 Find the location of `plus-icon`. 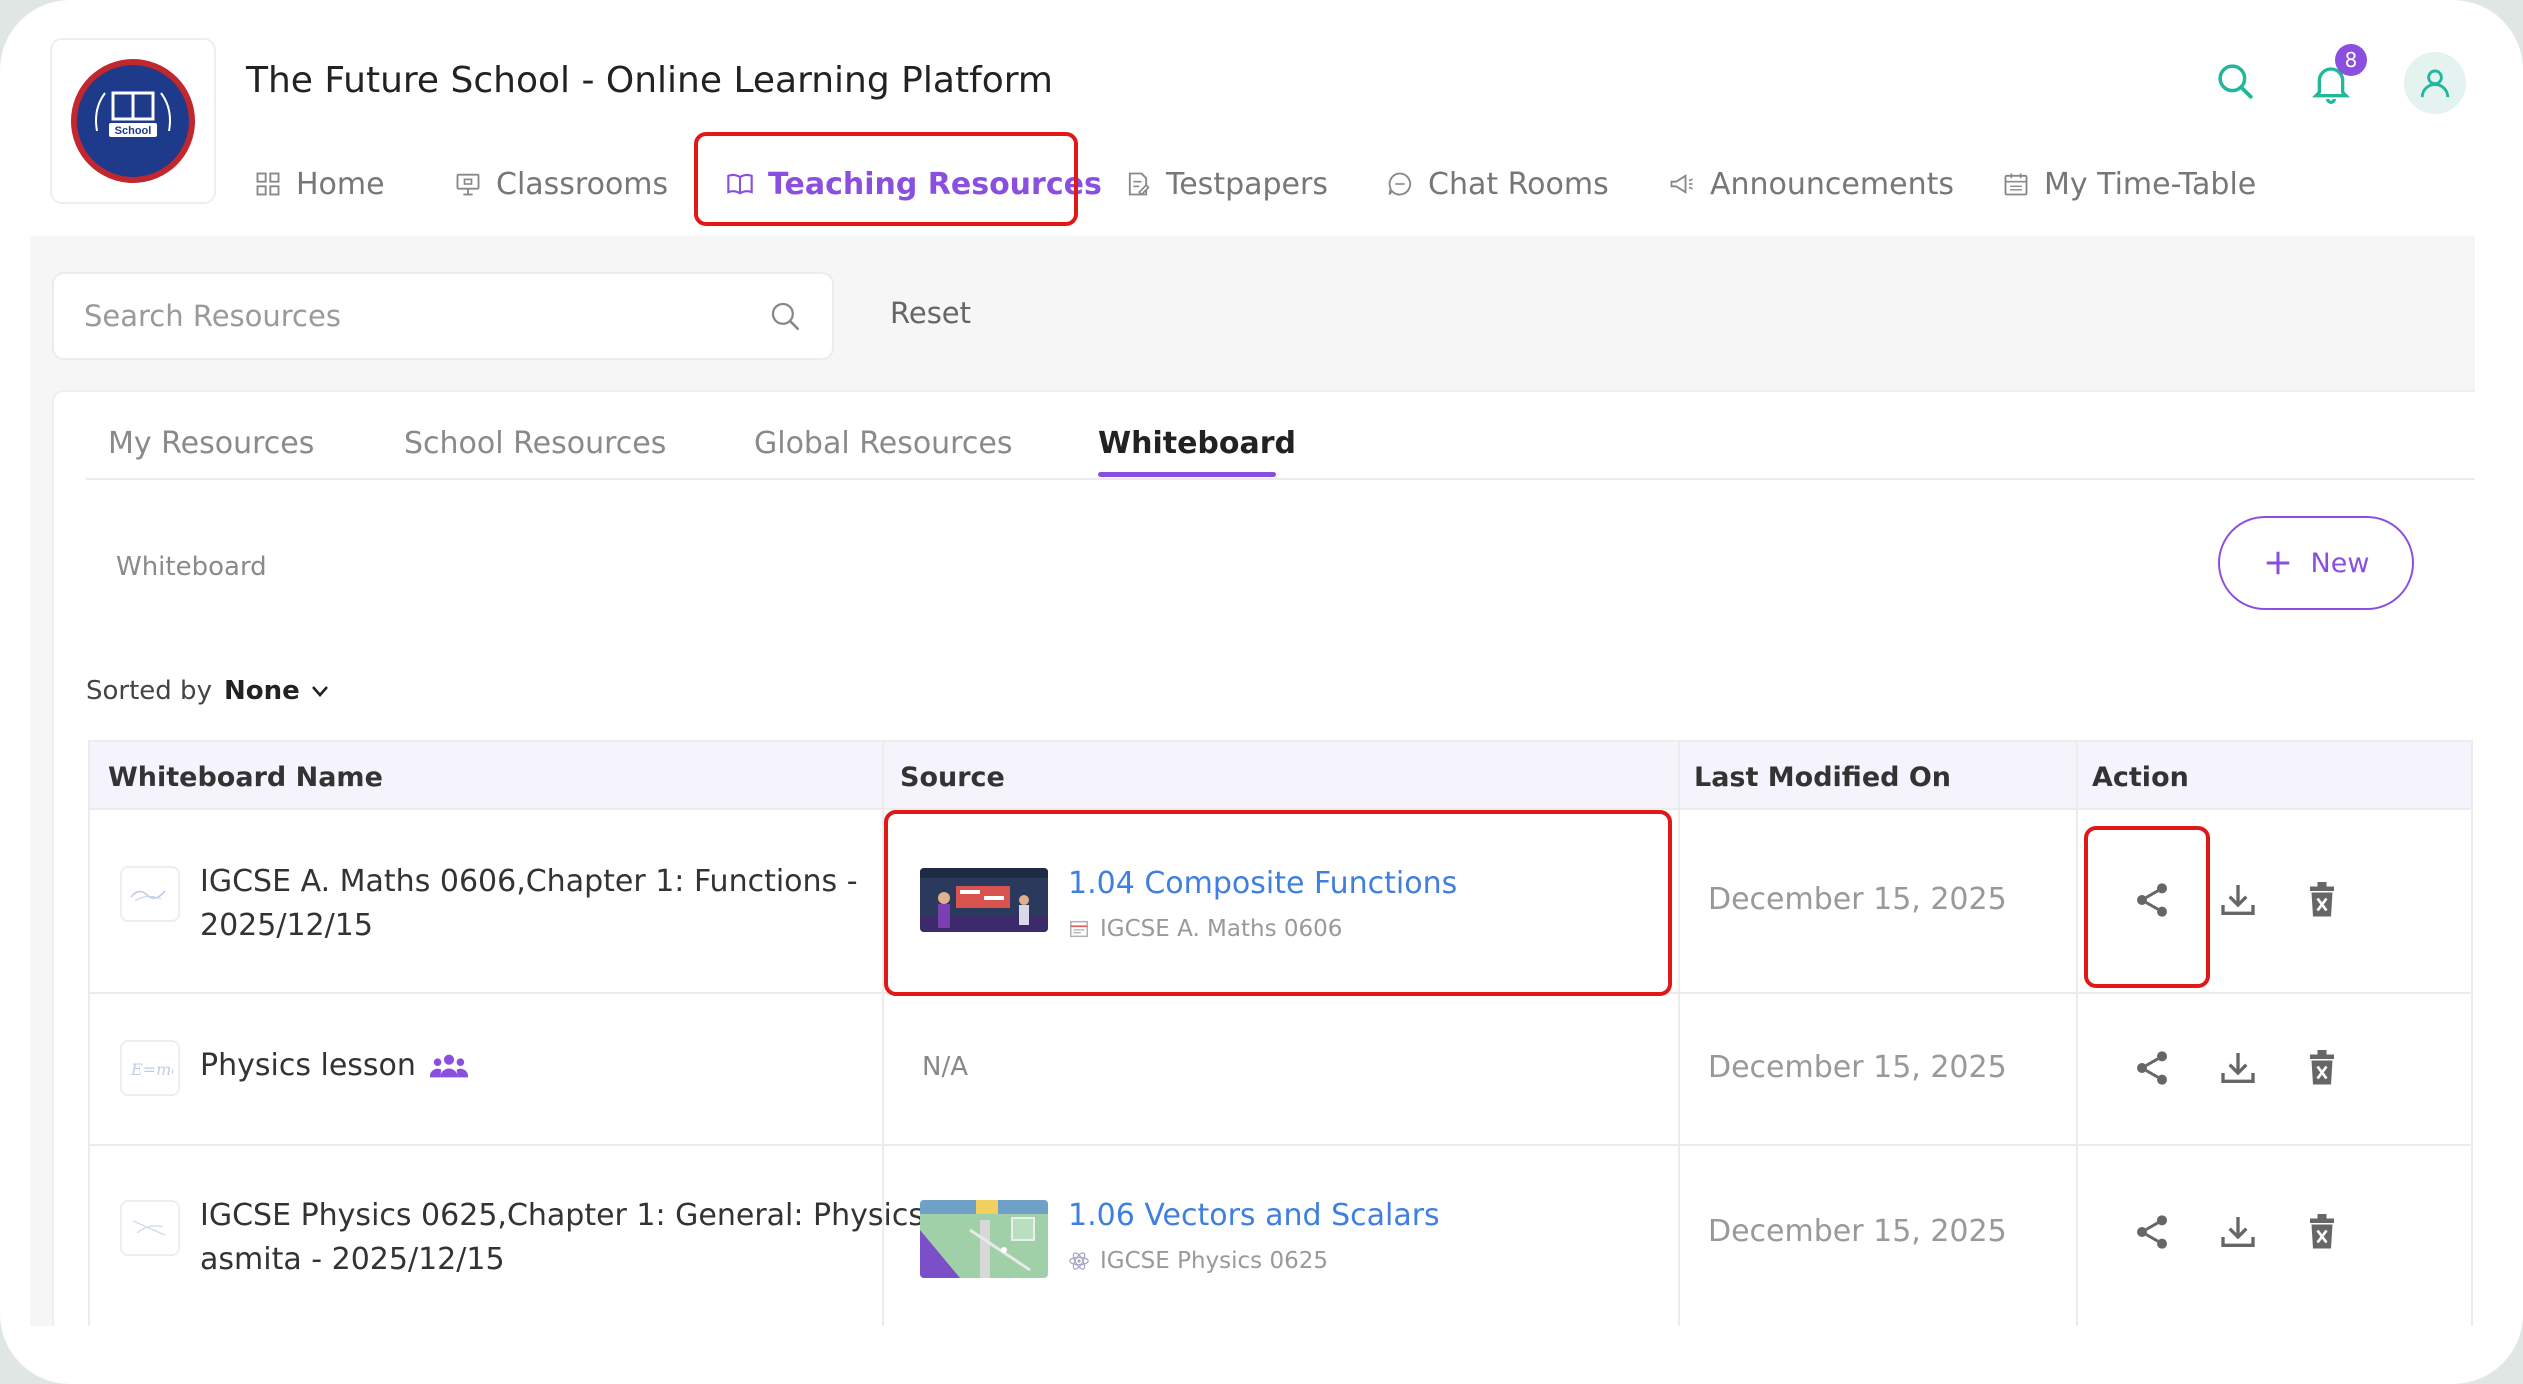

plus-icon is located at coordinates (2277, 563).